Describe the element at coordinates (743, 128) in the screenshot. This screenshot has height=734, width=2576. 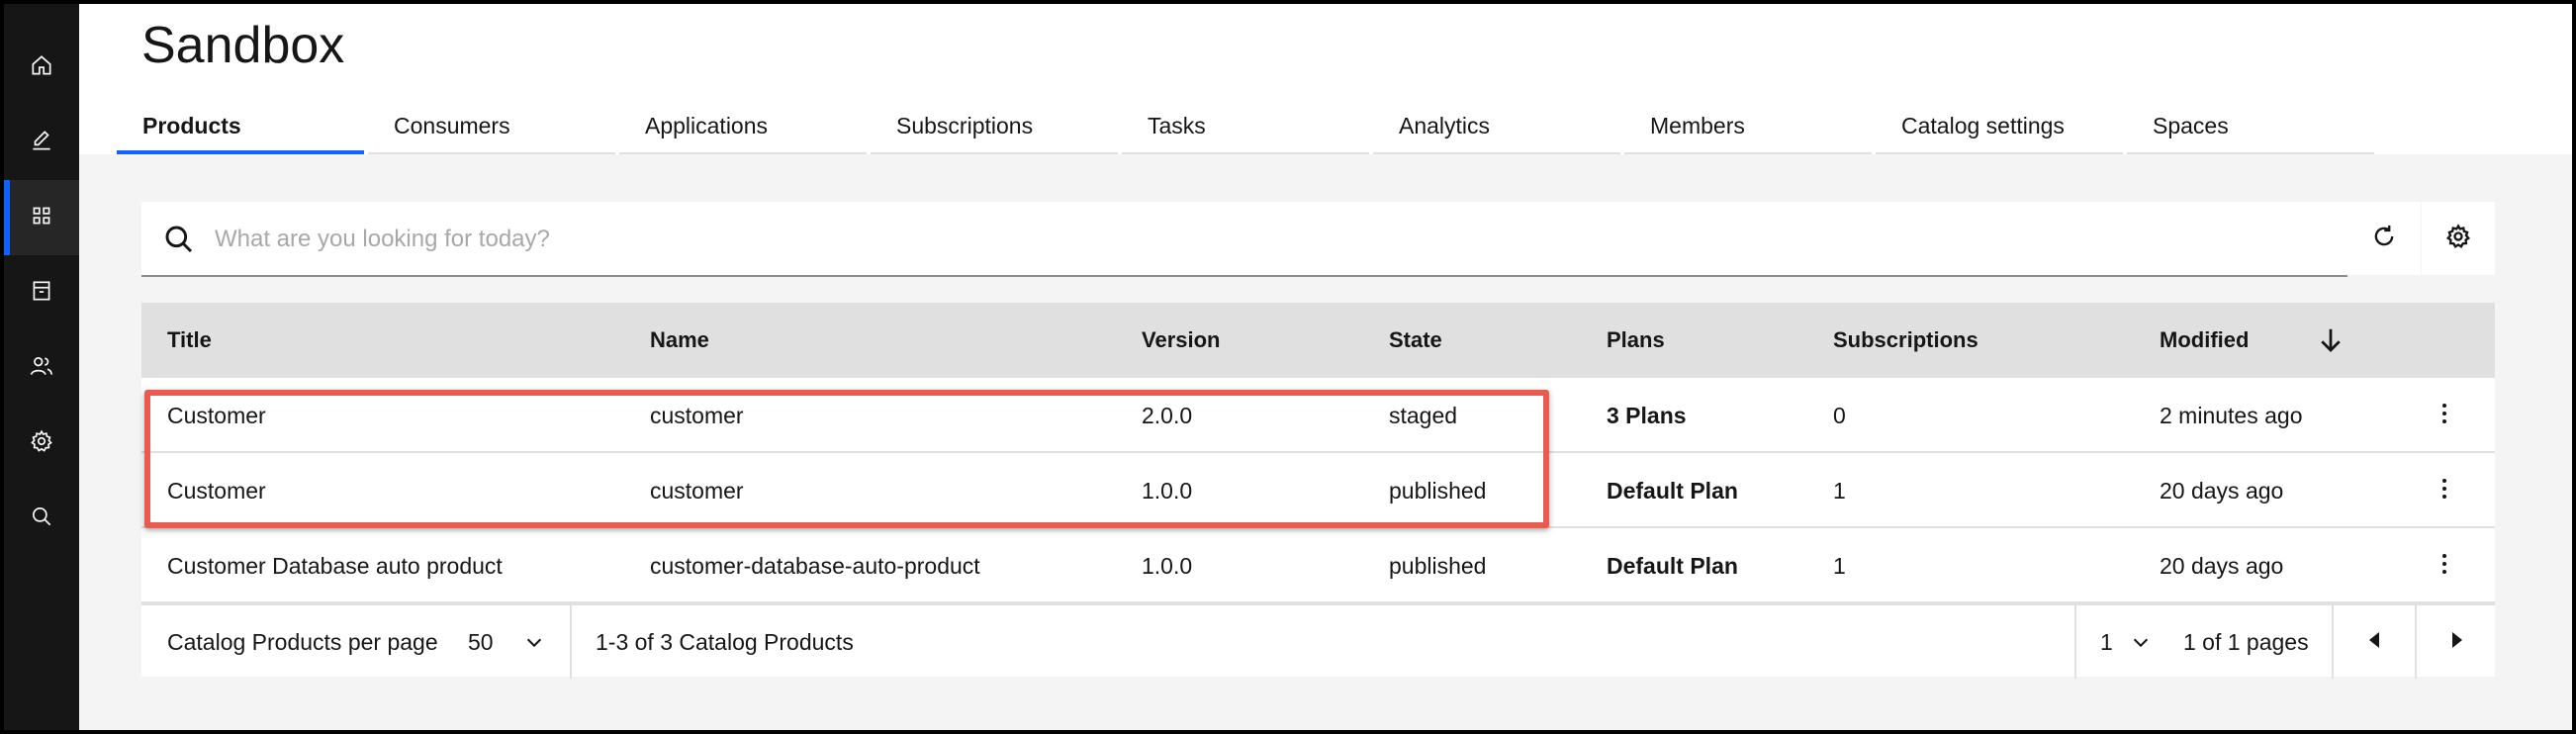
I see `tab-applications: Applications` at that location.